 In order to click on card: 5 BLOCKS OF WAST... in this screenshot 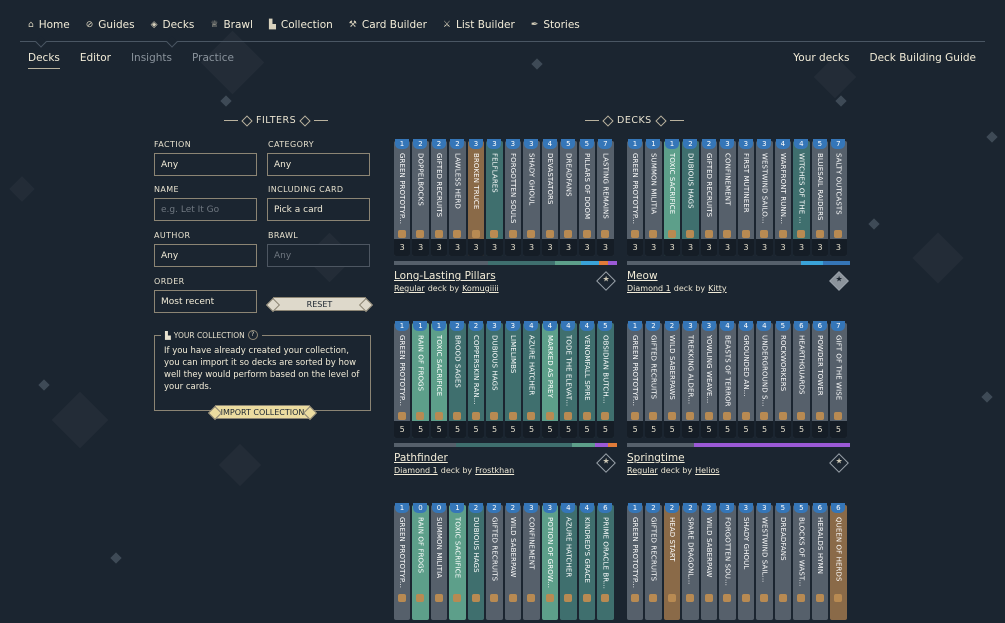, I will do `click(801, 561)`.